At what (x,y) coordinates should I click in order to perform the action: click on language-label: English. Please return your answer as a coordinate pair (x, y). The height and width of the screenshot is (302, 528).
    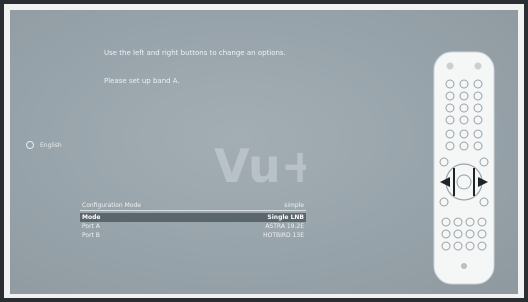
    Looking at the image, I should click on (51, 145).